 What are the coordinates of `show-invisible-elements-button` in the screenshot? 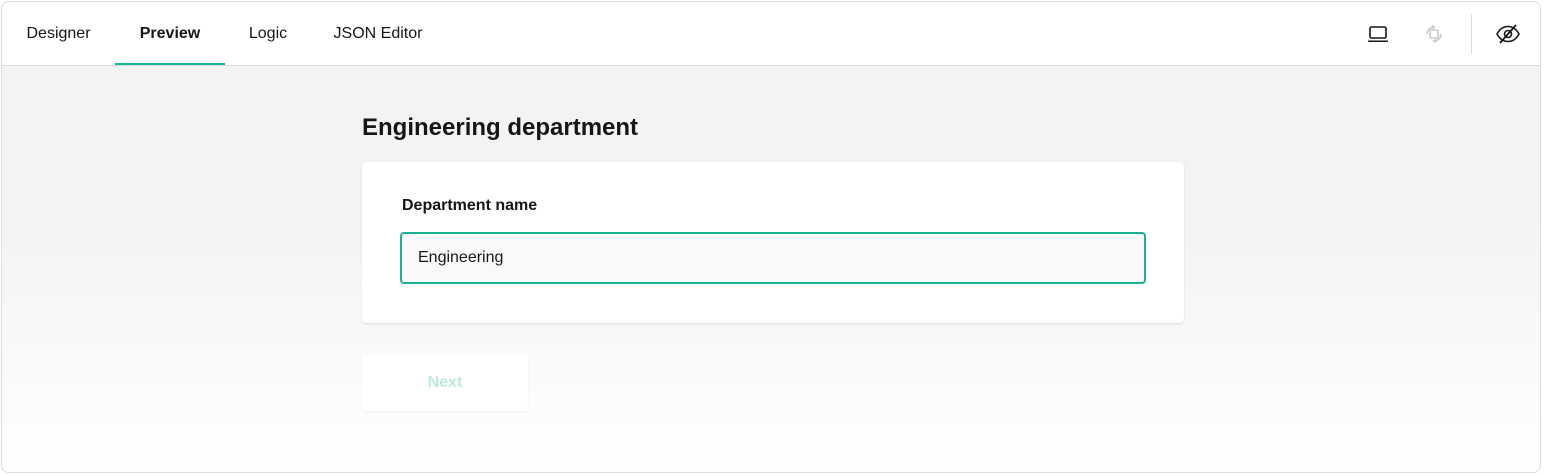 It's located at (1508, 34).